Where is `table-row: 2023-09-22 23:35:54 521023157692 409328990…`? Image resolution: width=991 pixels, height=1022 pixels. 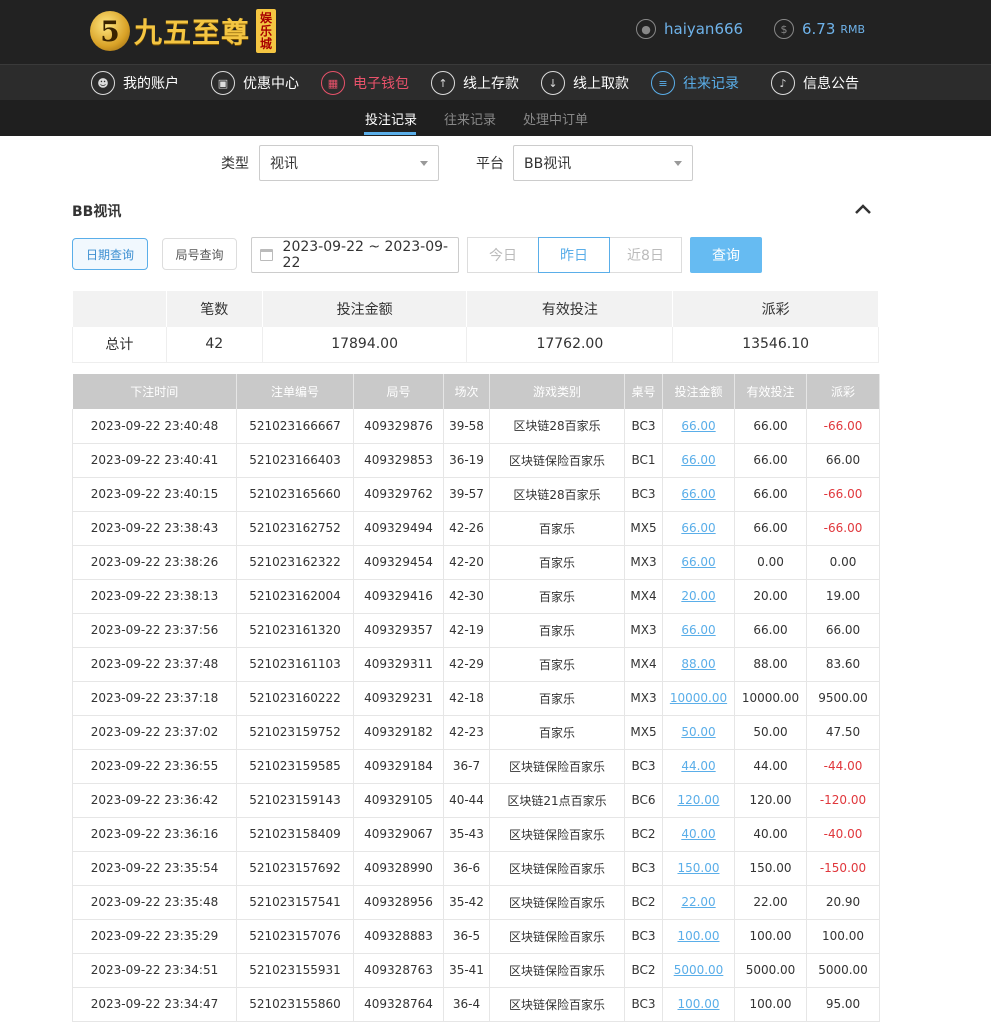
table-row: 2023-09-22 23:35:54 521023157692 409328990… is located at coordinates (476, 868).